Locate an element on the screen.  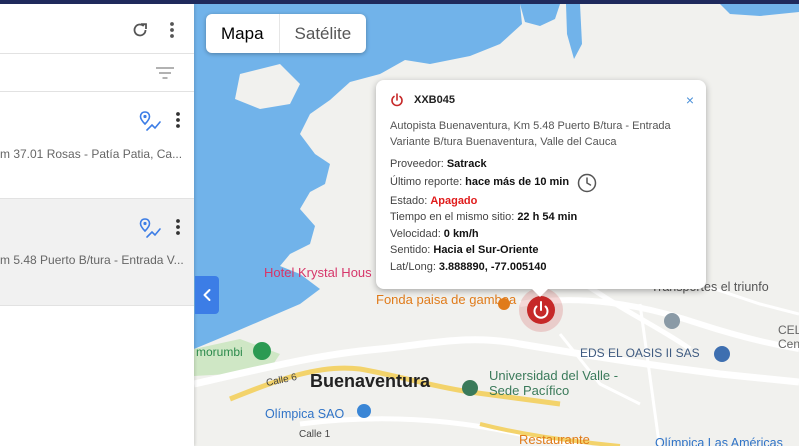
panel-filter-bar is located at coordinates (97, 73).